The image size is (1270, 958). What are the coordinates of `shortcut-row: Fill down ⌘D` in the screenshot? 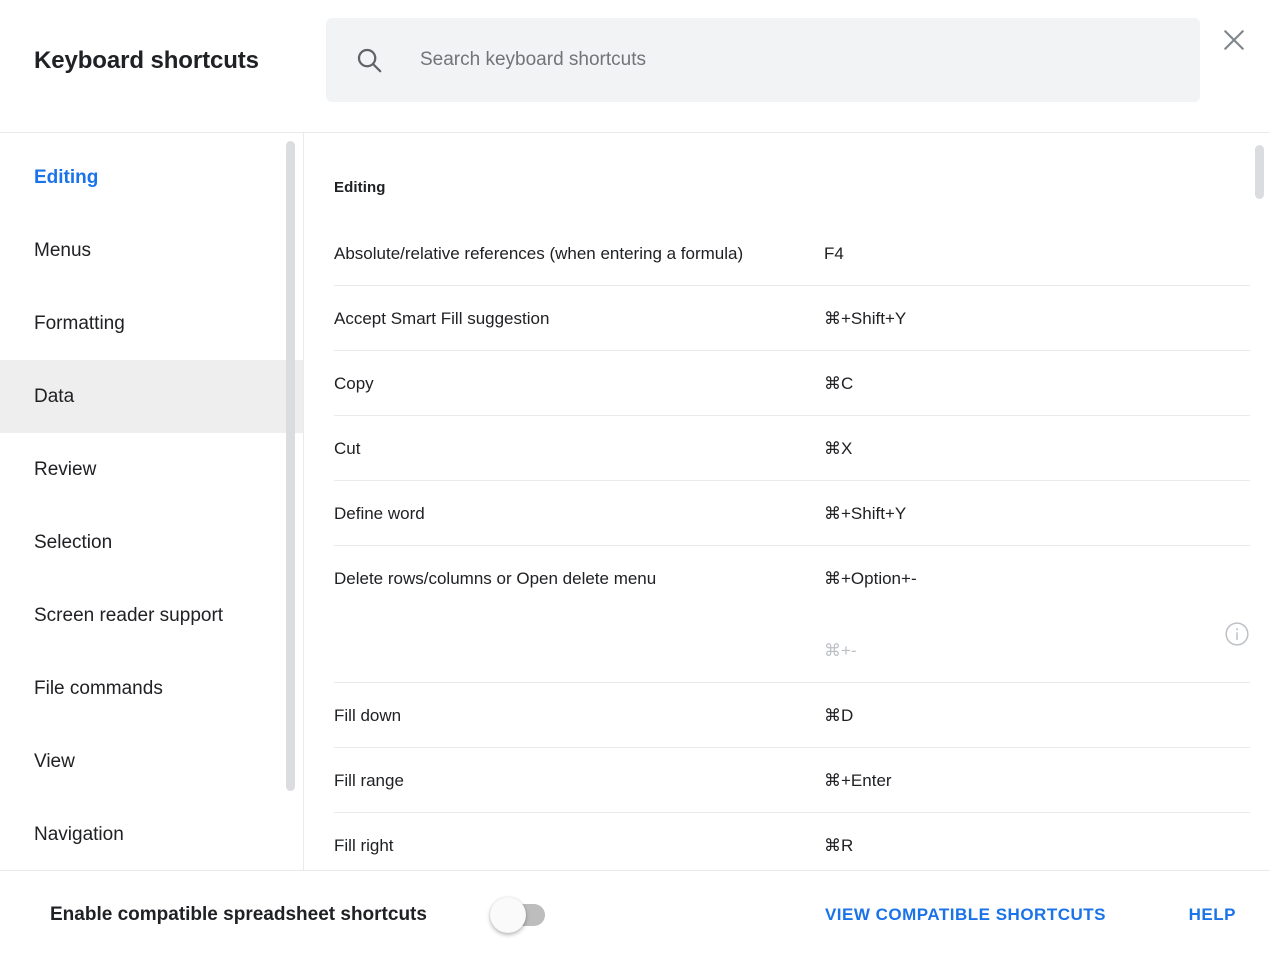 It's located at (792, 715).